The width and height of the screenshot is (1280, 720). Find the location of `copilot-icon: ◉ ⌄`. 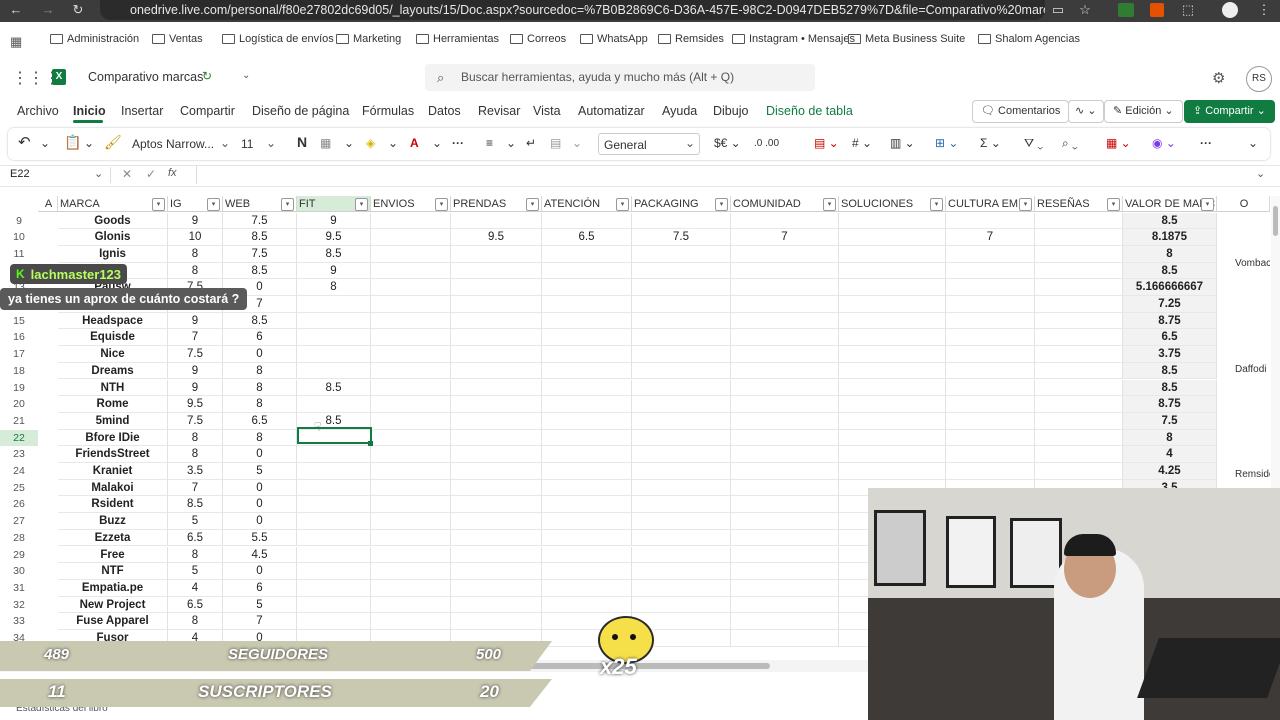

copilot-icon: ◉ ⌄ is located at coordinates (1164, 143).